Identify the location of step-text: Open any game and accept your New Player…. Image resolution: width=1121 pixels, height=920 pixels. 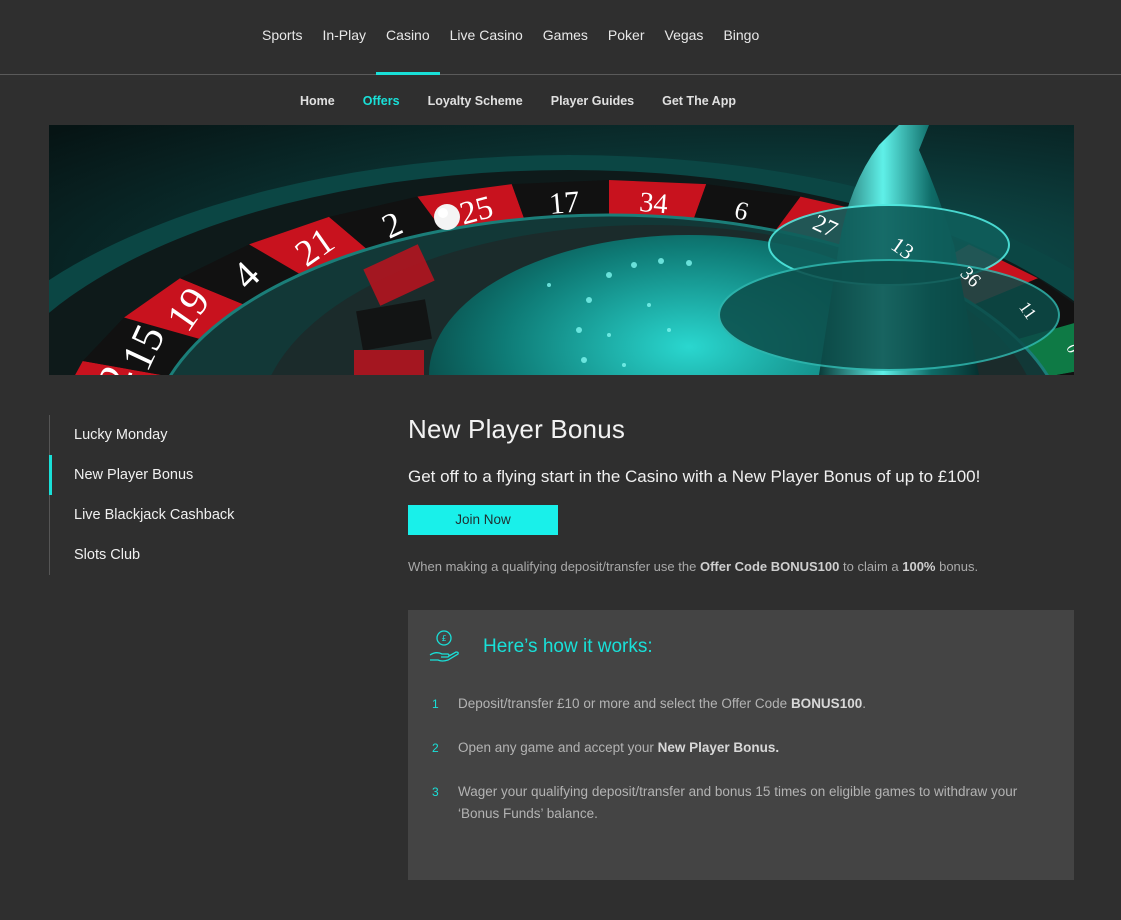
(758, 748).